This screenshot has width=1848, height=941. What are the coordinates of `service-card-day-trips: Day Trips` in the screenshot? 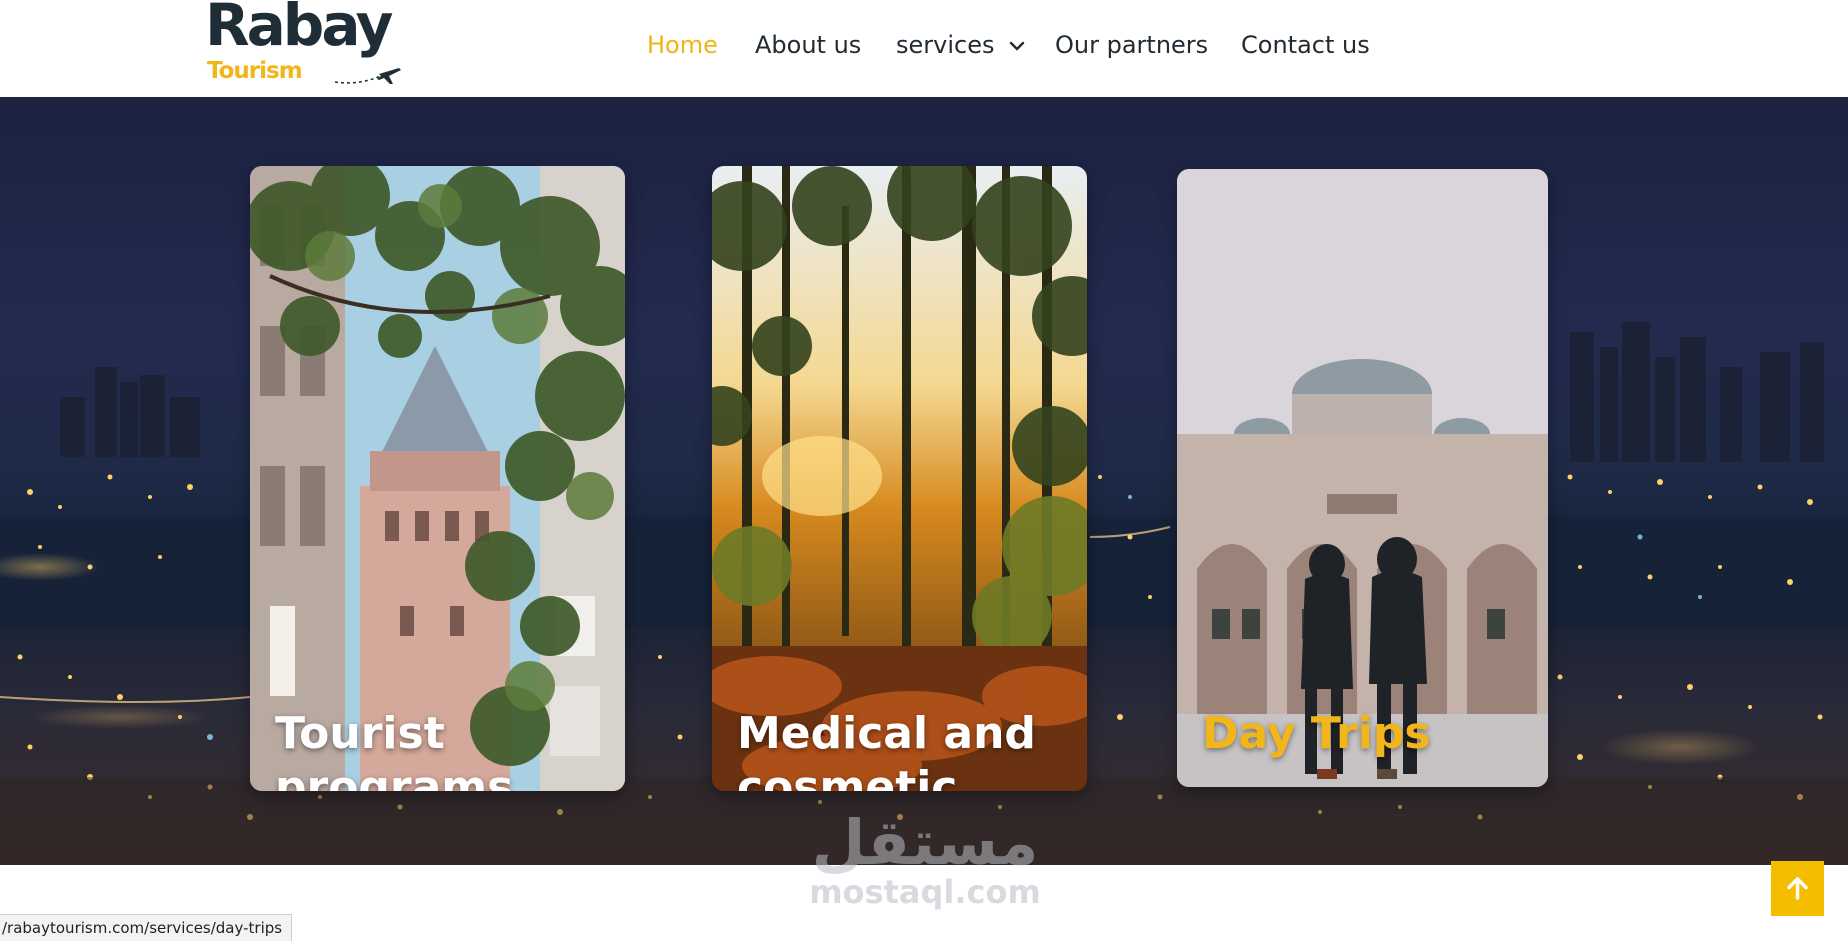 It's located at (1362, 478).